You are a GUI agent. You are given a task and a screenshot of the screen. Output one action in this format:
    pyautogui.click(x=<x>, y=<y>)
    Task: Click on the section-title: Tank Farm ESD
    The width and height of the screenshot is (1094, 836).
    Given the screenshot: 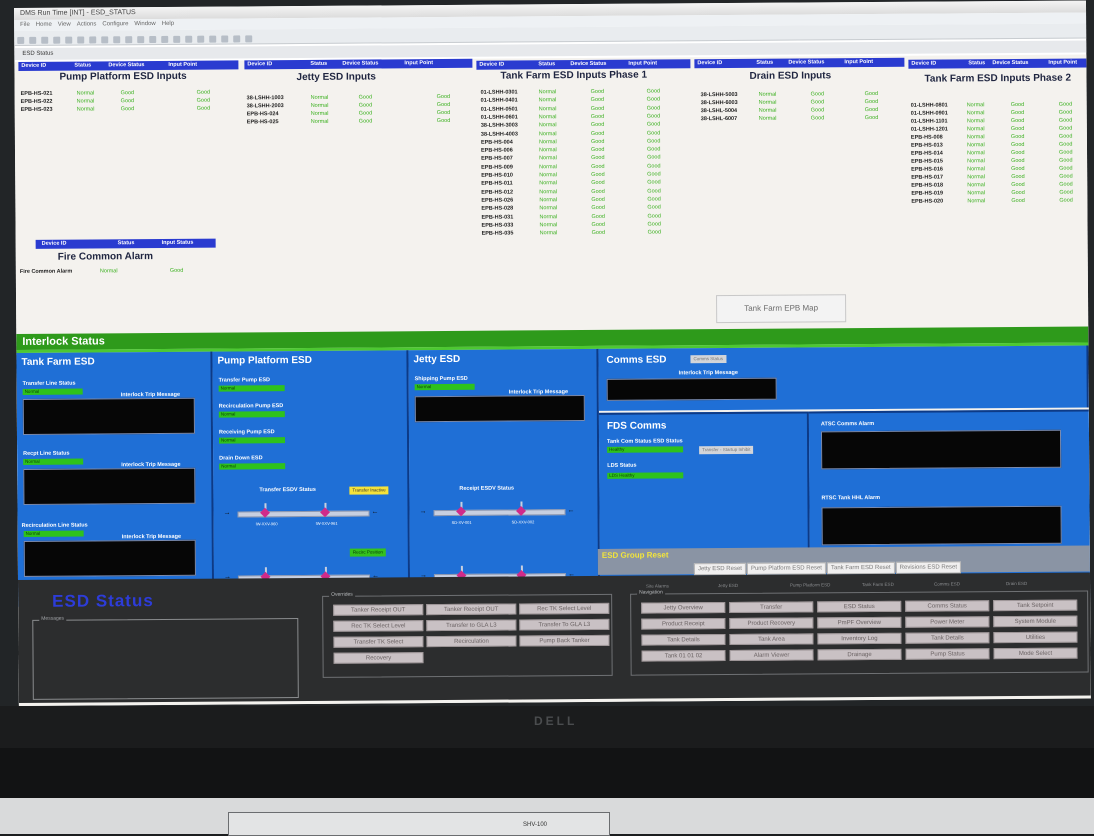 What is the action you would take?
    pyautogui.click(x=57, y=362)
    